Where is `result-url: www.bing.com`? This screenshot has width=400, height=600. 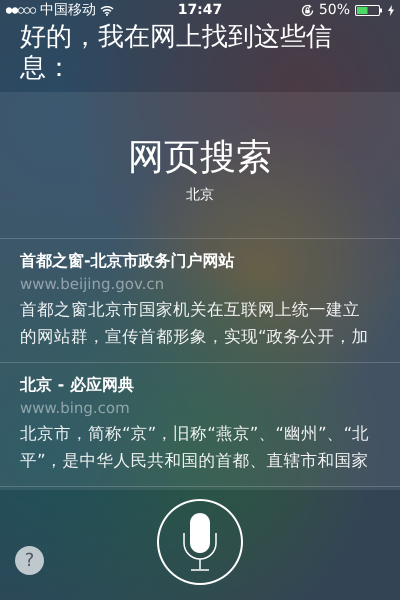 result-url: www.bing.com is located at coordinates (75, 408).